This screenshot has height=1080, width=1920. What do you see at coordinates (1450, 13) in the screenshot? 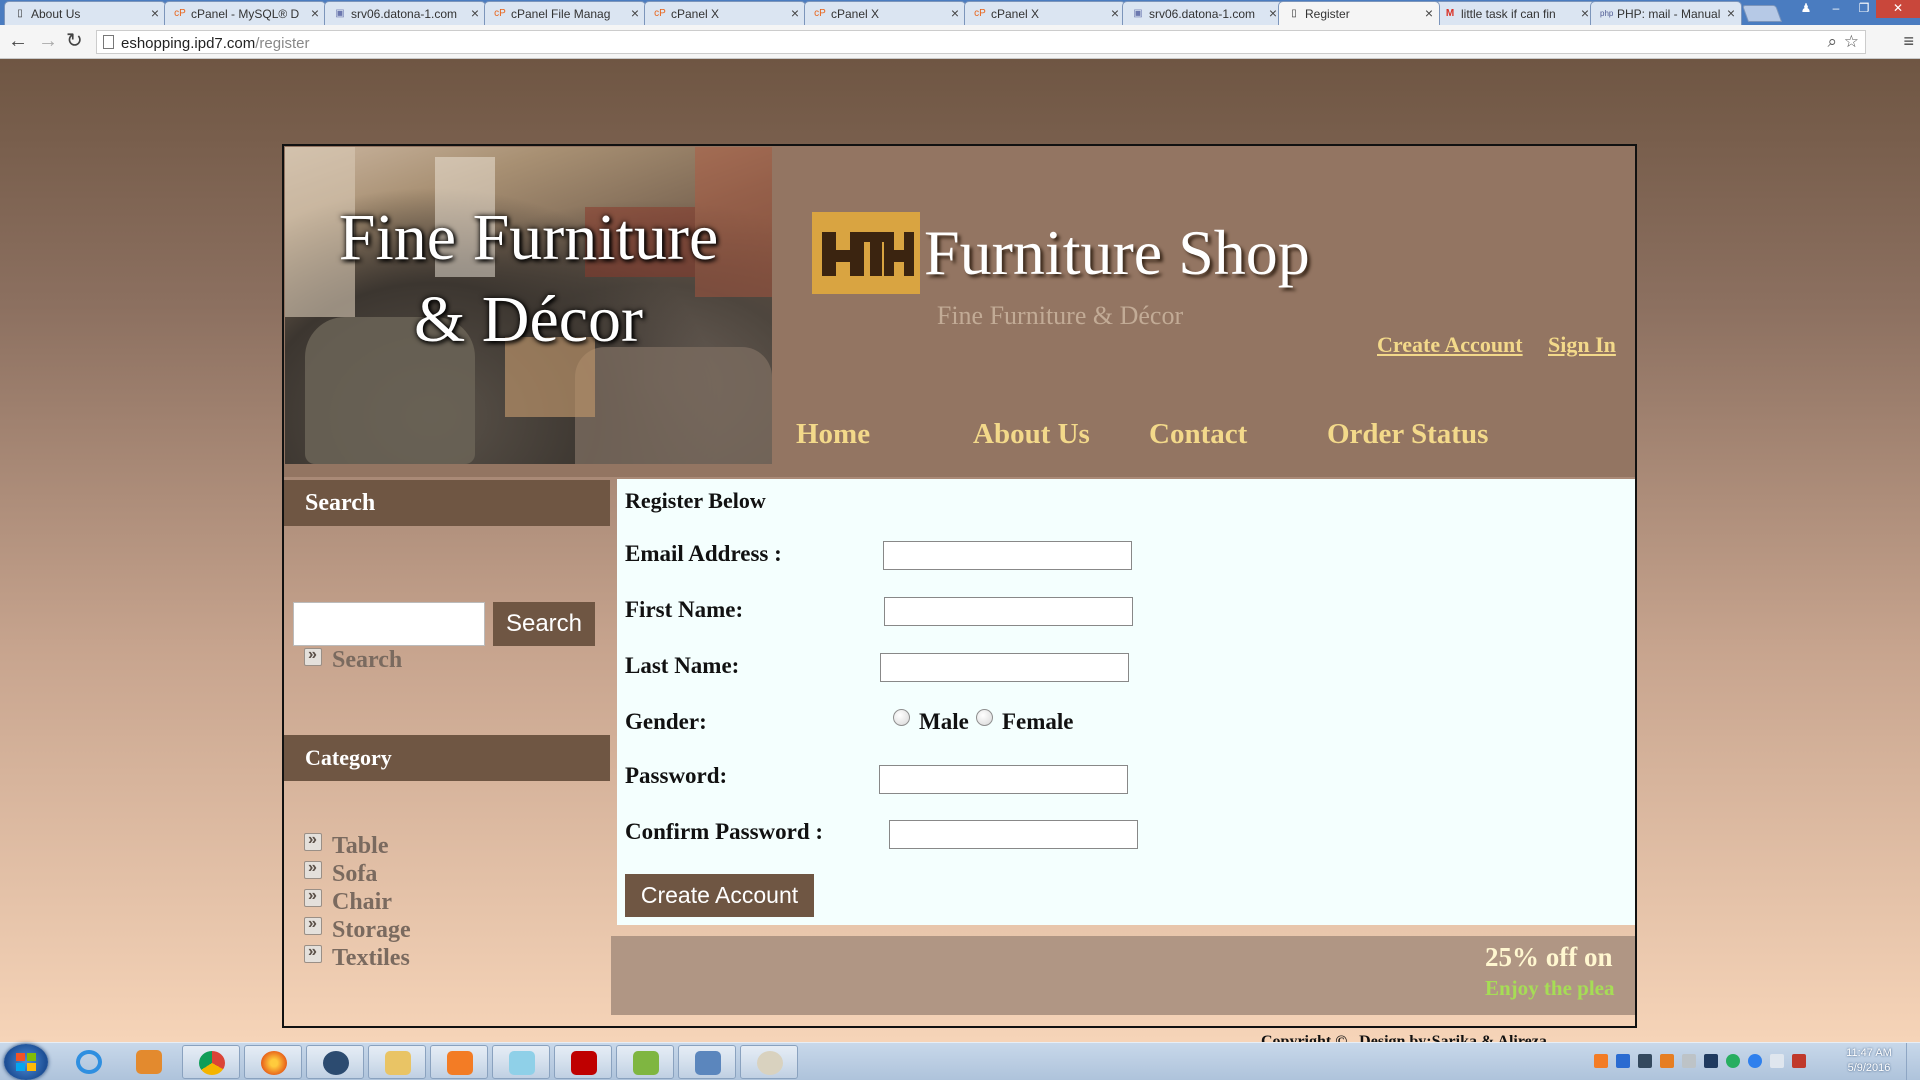
I see `gmail-icon: M` at bounding box center [1450, 13].